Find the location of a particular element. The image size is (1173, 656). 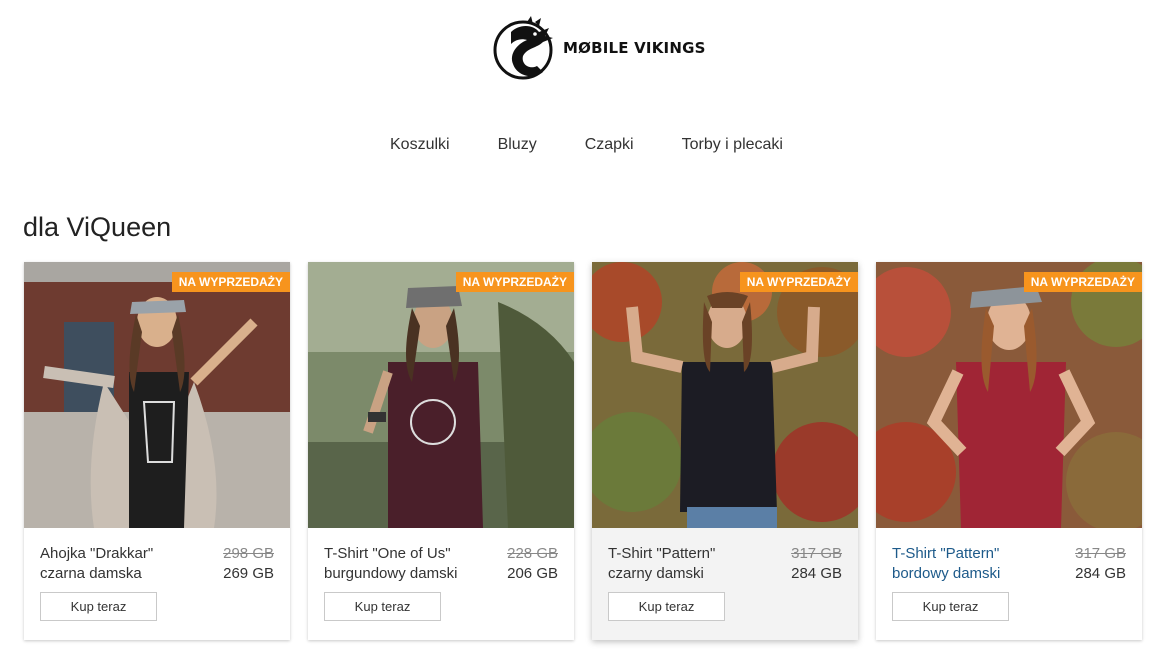

nav-item-czapki: Czapki is located at coordinates (609, 145).